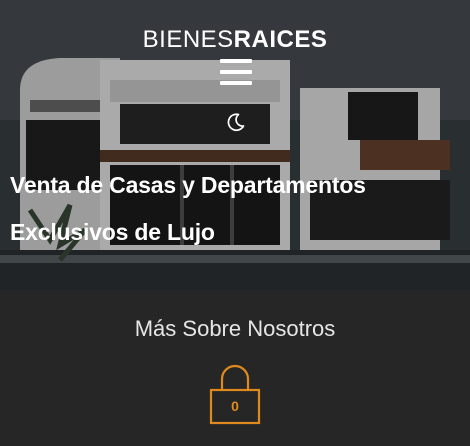 This screenshot has width=470, height=446. Describe the element at coordinates (188, 185) in the screenshot. I see `hero-headline-line1: Venta de Casas y Departamentos` at that location.